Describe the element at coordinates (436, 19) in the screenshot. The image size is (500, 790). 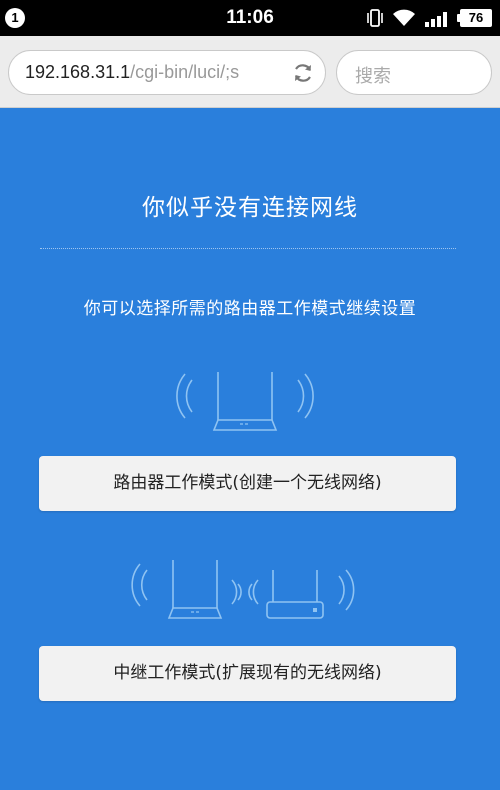
I see `signal-icon` at that location.